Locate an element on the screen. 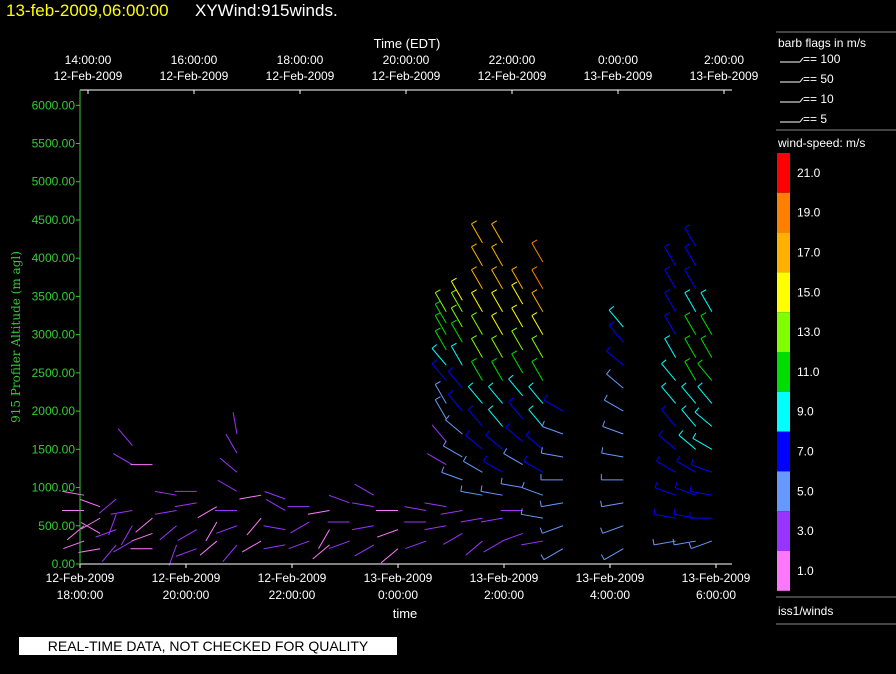 Image resolution: width=896 pixels, height=674 pixels. y-tick-label: 2000.00 is located at coordinates (54, 411).